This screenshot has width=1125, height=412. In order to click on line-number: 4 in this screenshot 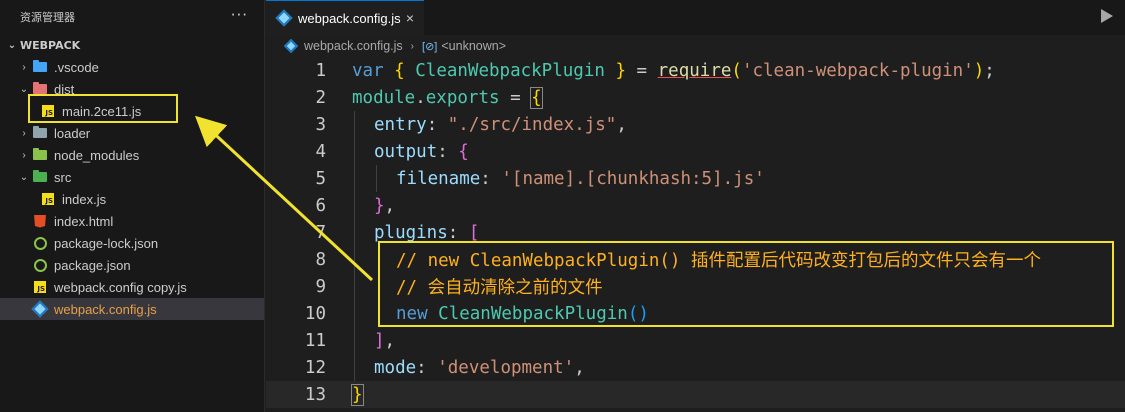, I will do `click(320, 151)`.